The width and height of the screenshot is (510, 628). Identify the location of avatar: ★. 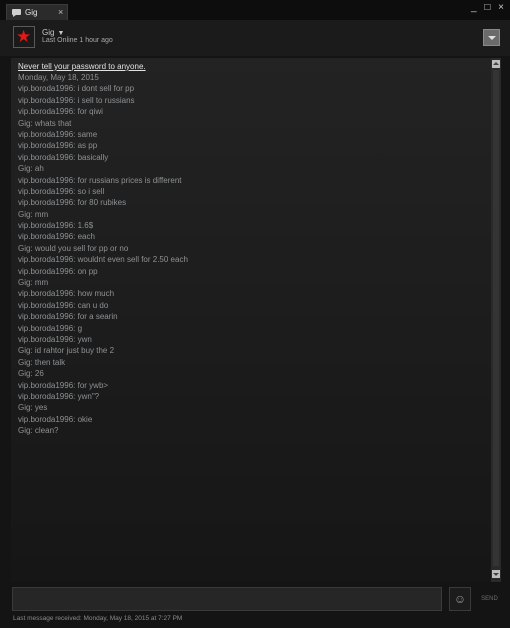
(24, 37).